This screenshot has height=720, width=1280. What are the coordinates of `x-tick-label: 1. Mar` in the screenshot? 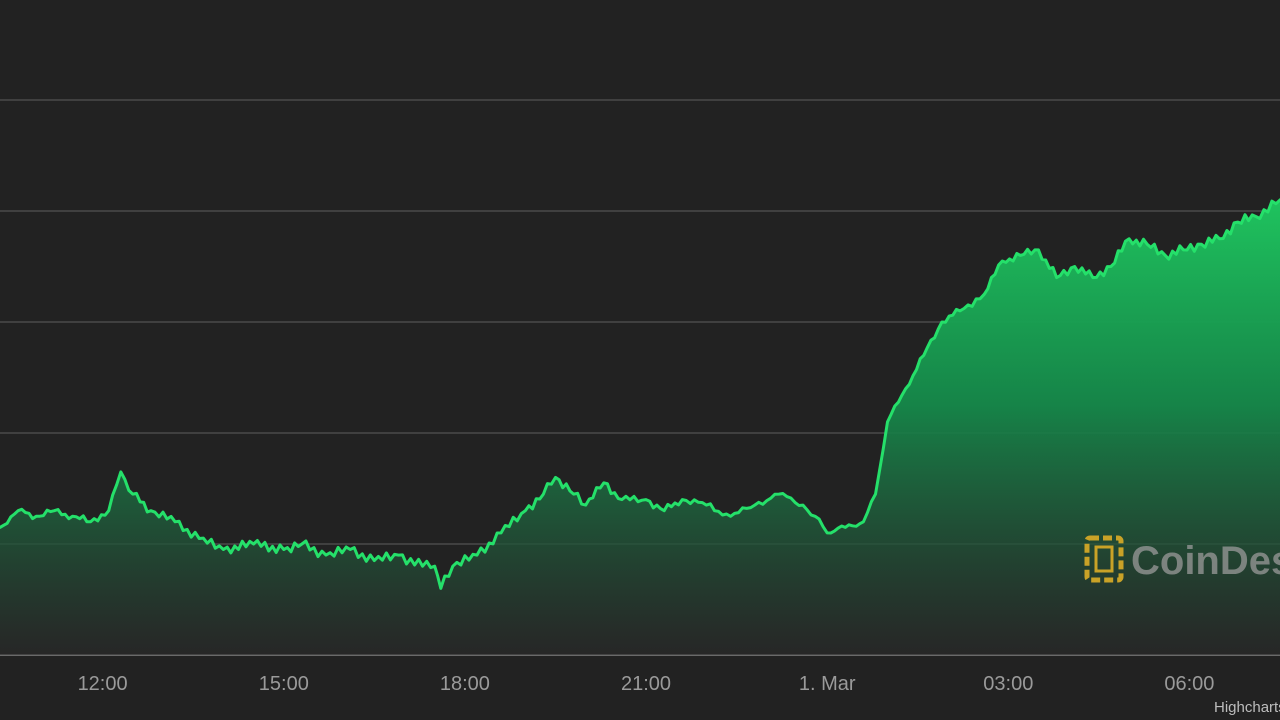 It's located at (827, 684).